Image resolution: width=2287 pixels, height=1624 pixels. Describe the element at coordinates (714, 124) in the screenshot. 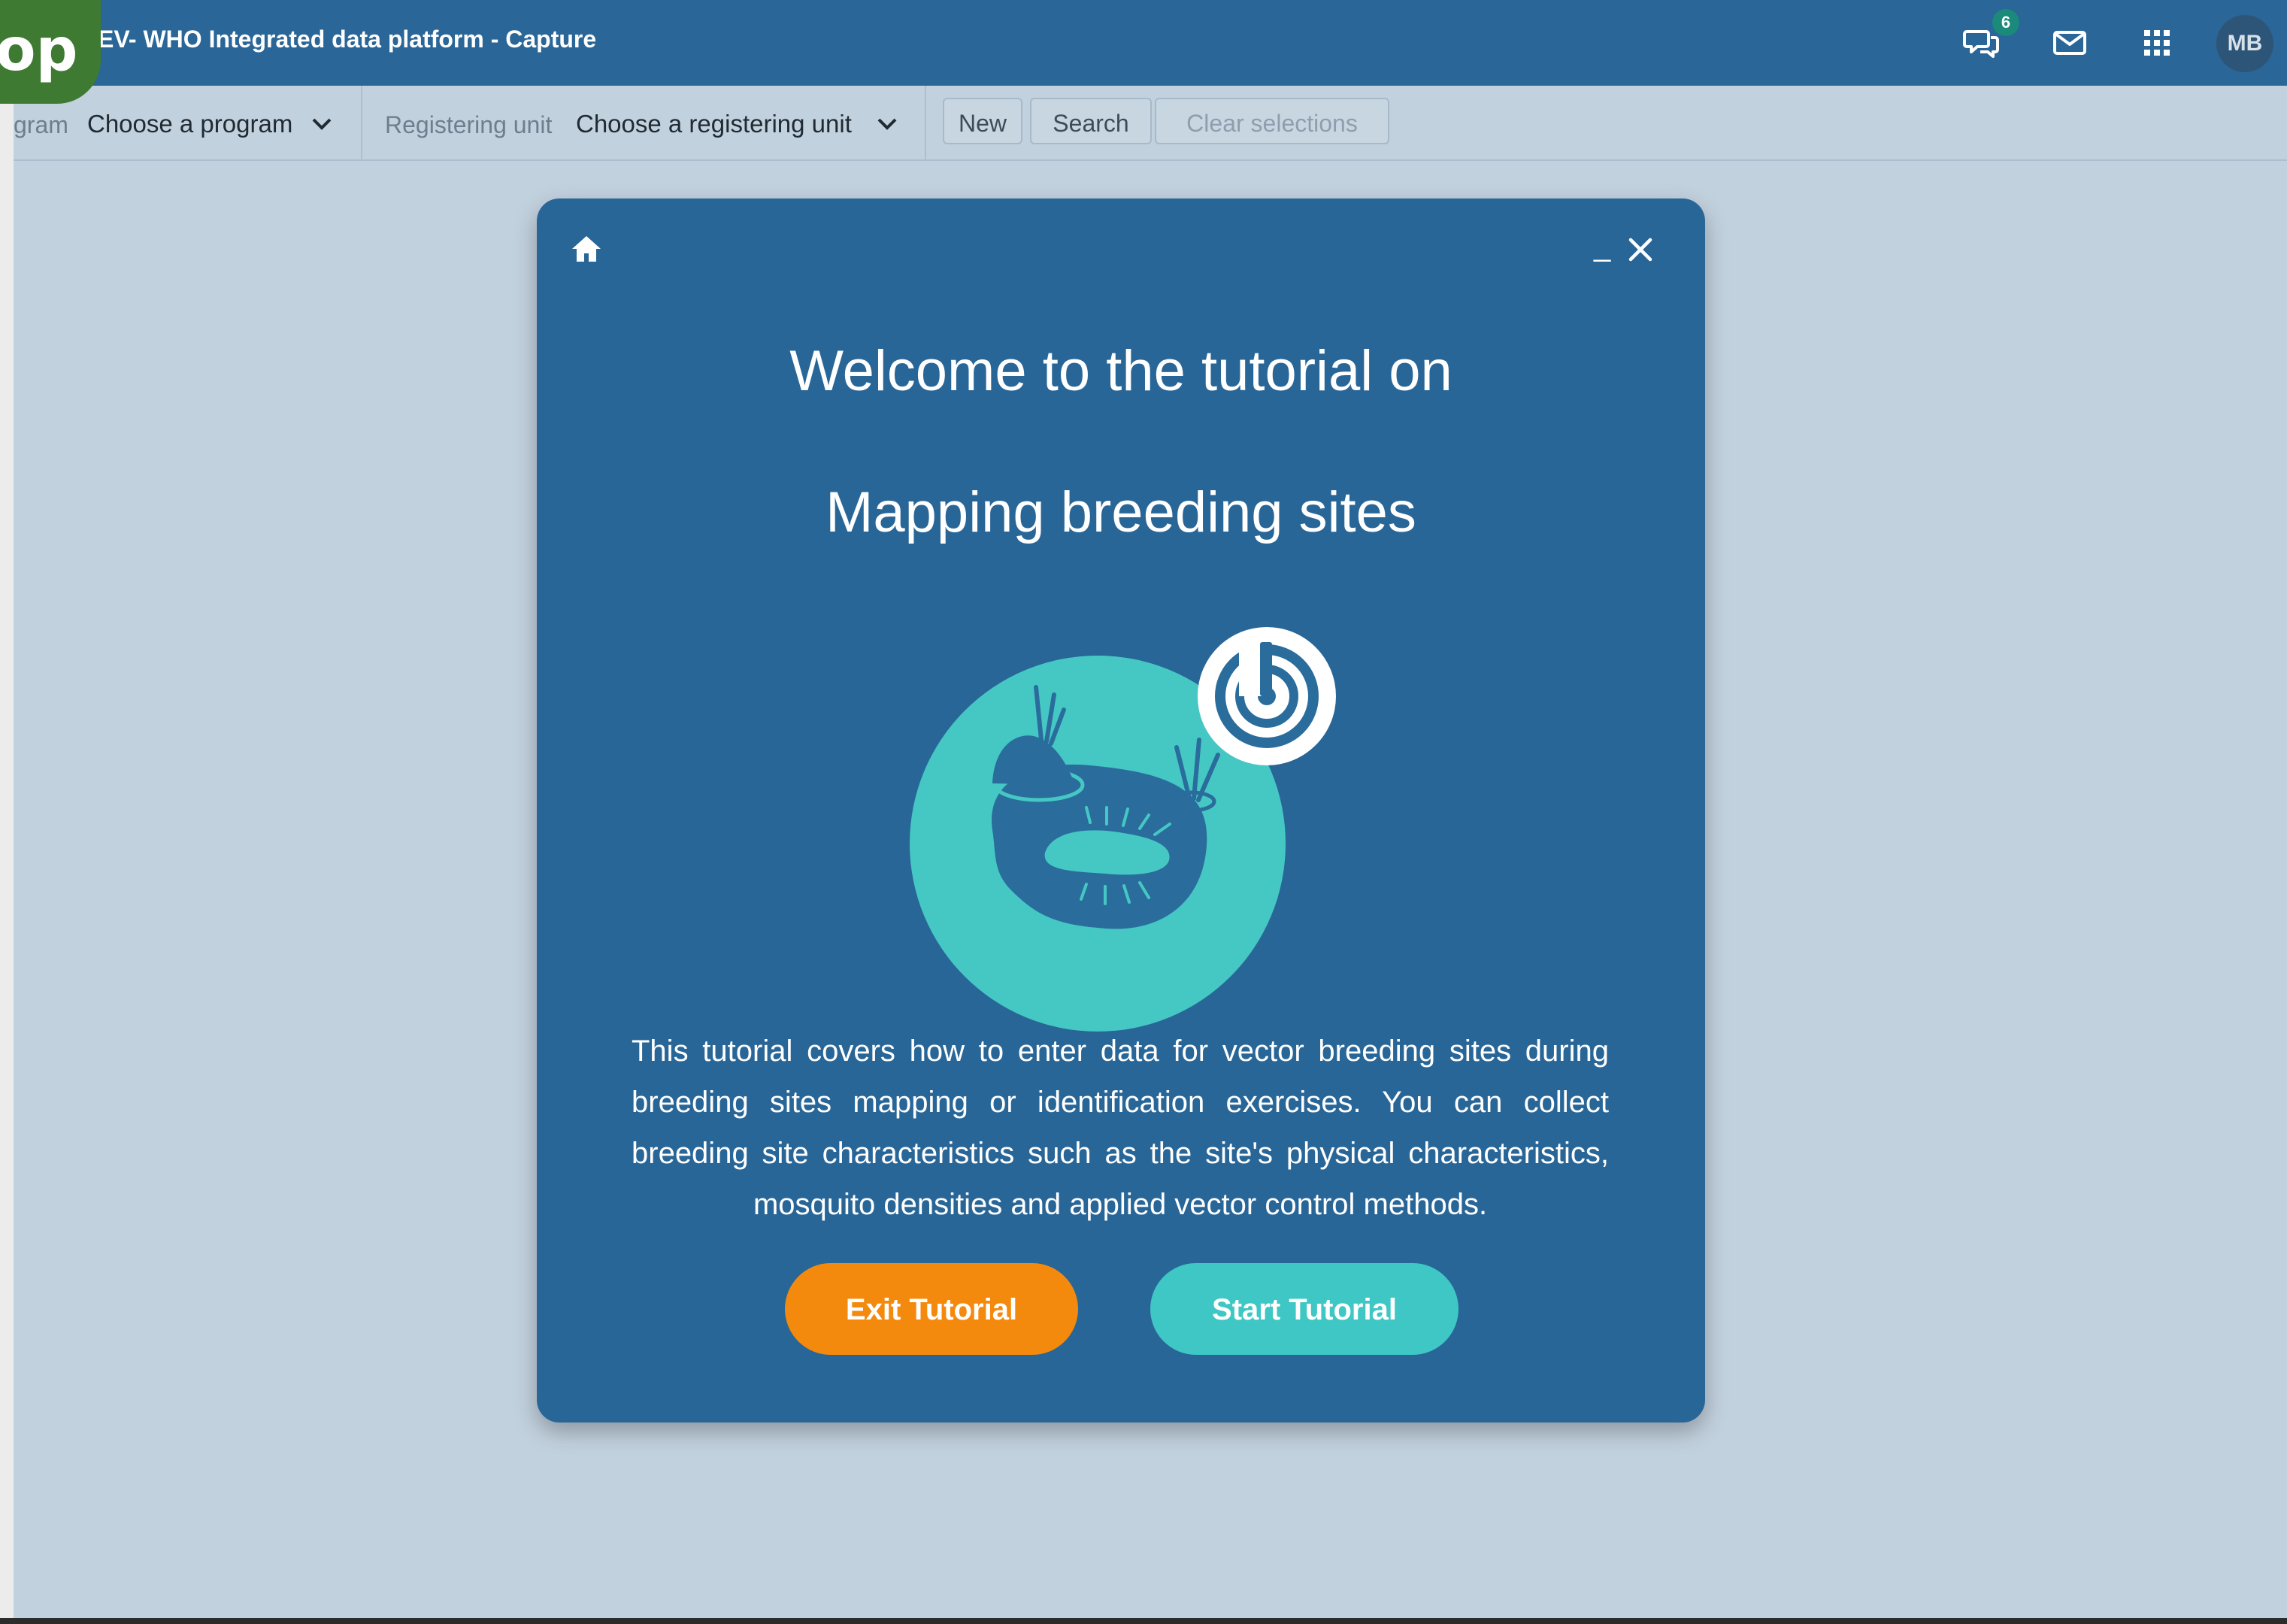

I see `registering-unit-select: Choose a registering unit` at that location.